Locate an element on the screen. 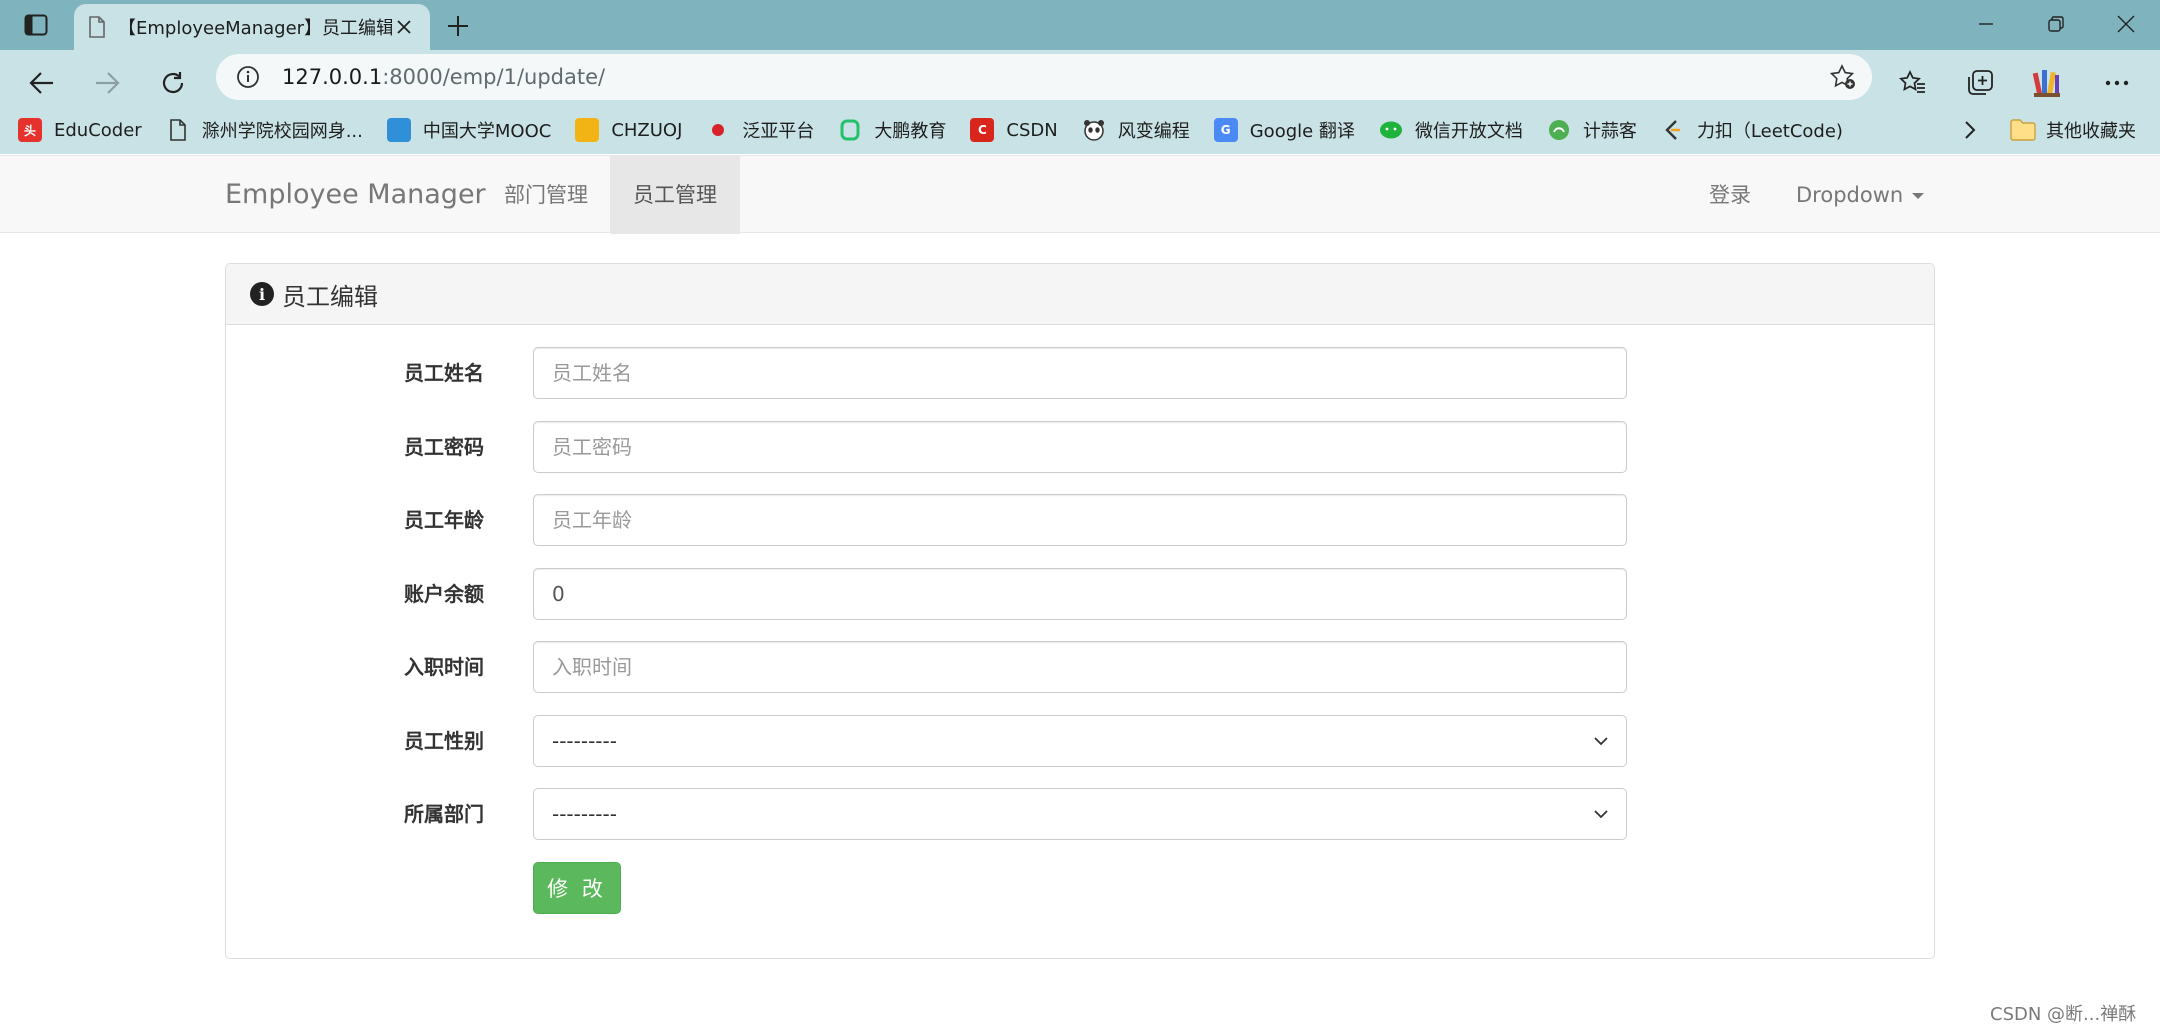 The image size is (2160, 1031). password-label: 员工密码 is located at coordinates (444, 447).